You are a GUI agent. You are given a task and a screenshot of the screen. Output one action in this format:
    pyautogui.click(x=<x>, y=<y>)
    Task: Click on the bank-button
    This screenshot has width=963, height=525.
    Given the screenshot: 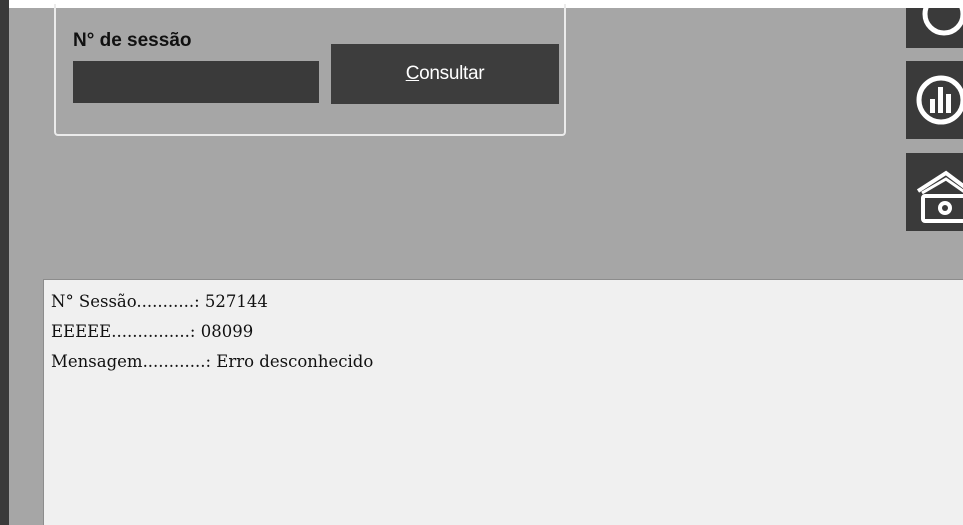 What is the action you would take?
    pyautogui.click(x=934, y=192)
    